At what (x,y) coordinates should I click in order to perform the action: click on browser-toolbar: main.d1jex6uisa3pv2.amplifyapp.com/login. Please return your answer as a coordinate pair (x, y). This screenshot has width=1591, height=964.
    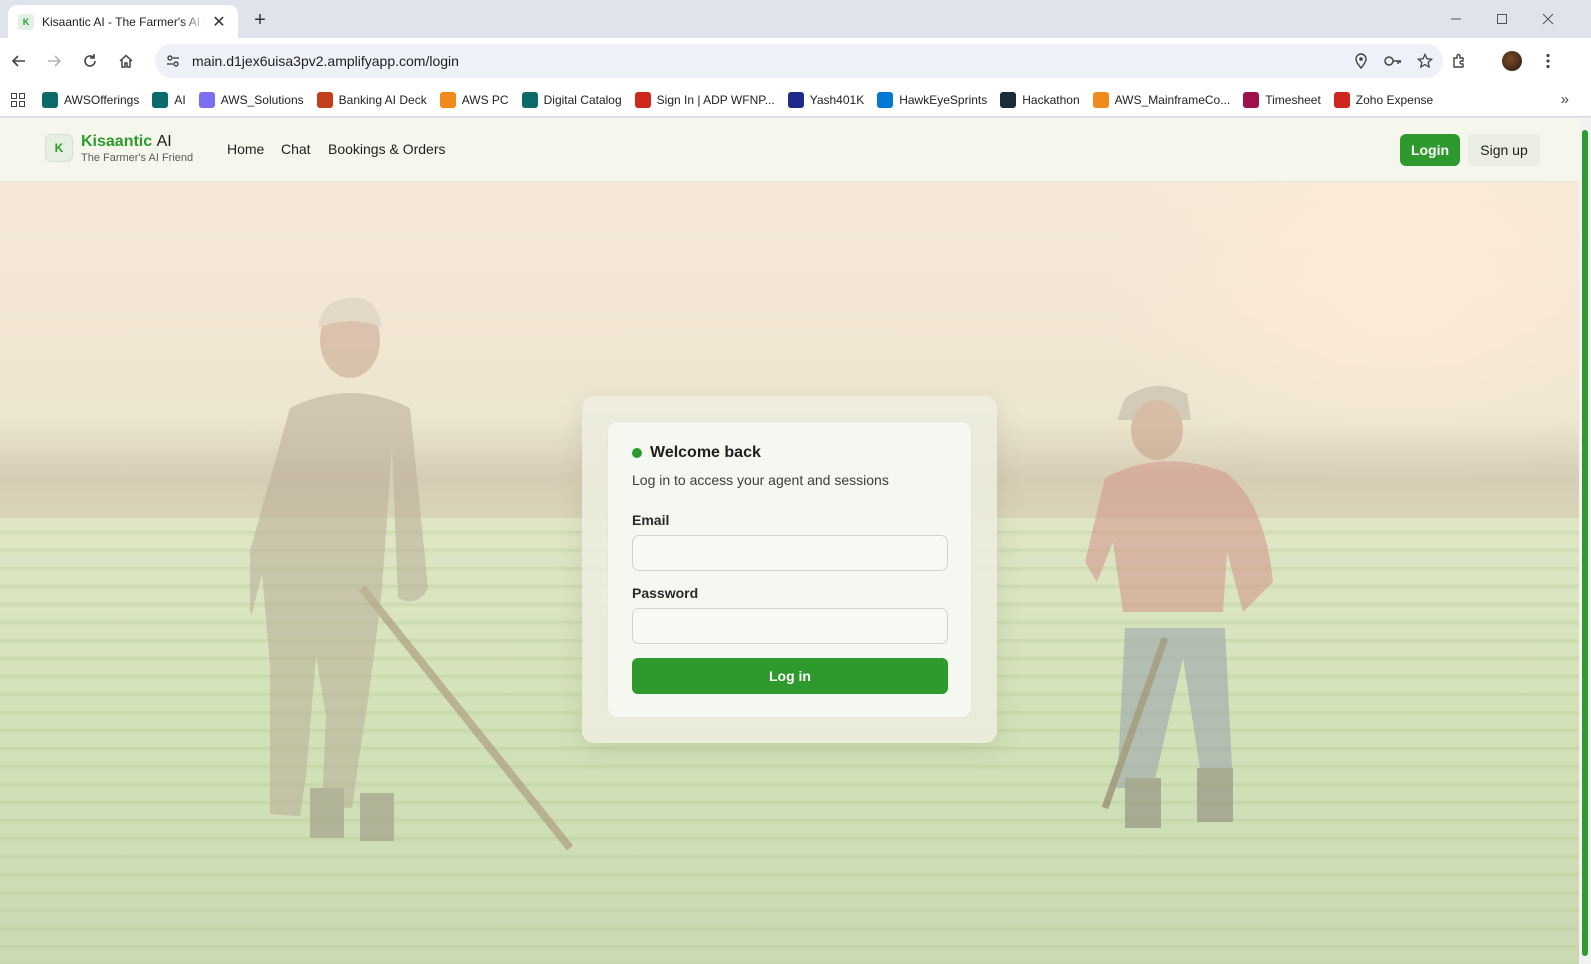
    Looking at the image, I should click on (795, 60).